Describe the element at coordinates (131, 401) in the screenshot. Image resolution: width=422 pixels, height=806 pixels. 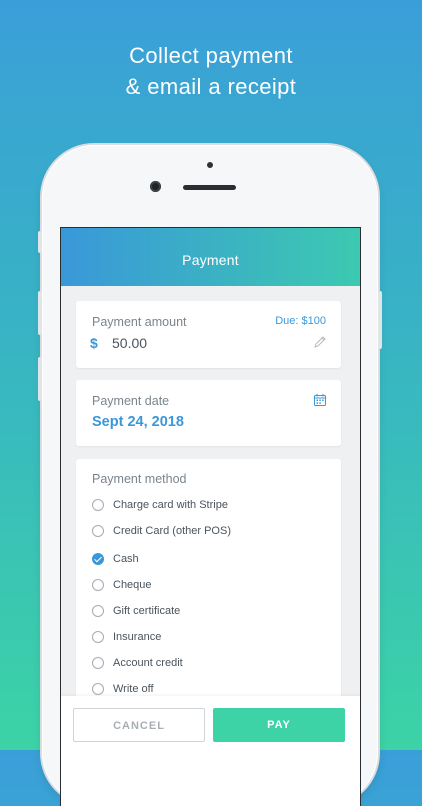
I see `payment-date-label: Payment date` at that location.